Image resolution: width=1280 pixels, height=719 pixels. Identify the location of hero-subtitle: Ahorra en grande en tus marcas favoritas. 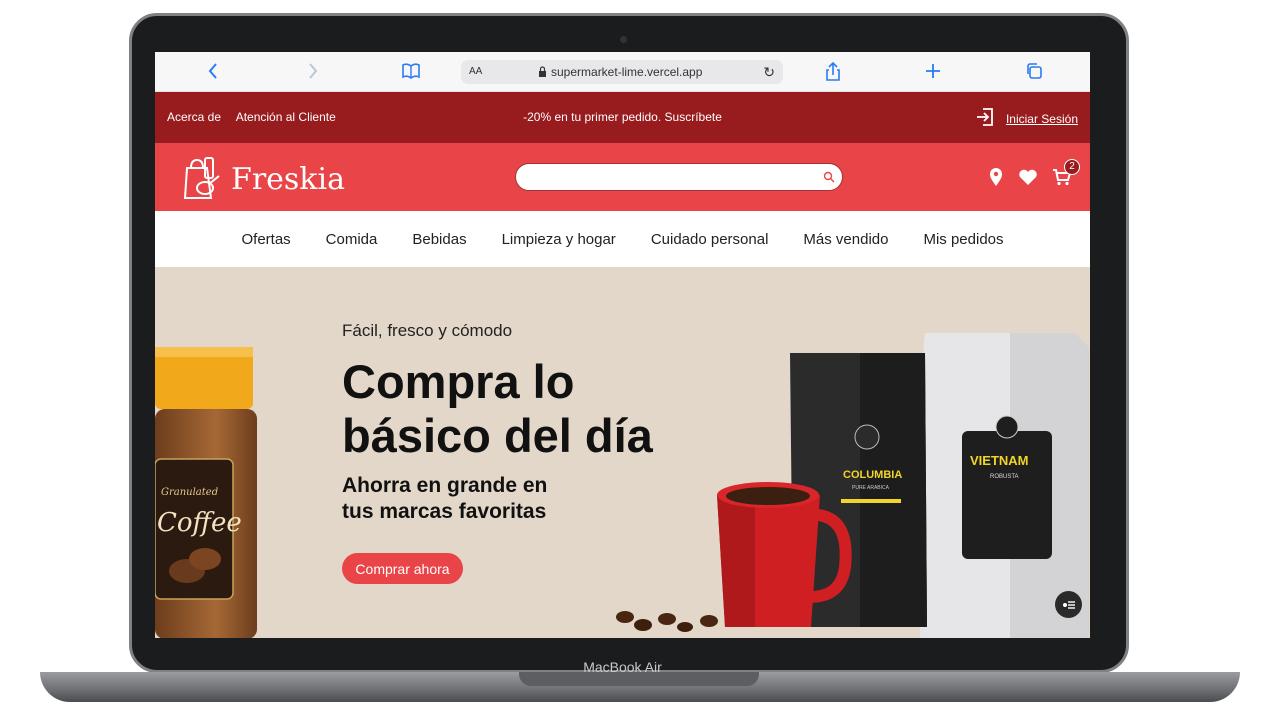
(462, 499).